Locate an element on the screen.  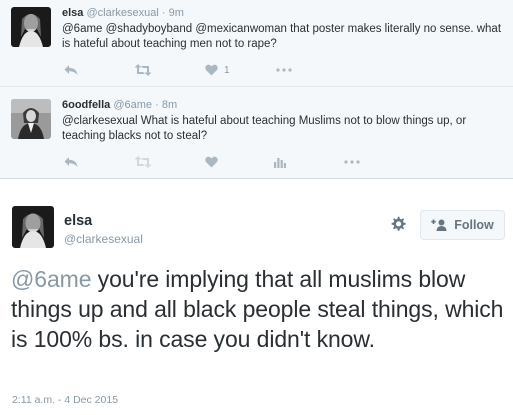
add-user-icon is located at coordinates (439, 225).